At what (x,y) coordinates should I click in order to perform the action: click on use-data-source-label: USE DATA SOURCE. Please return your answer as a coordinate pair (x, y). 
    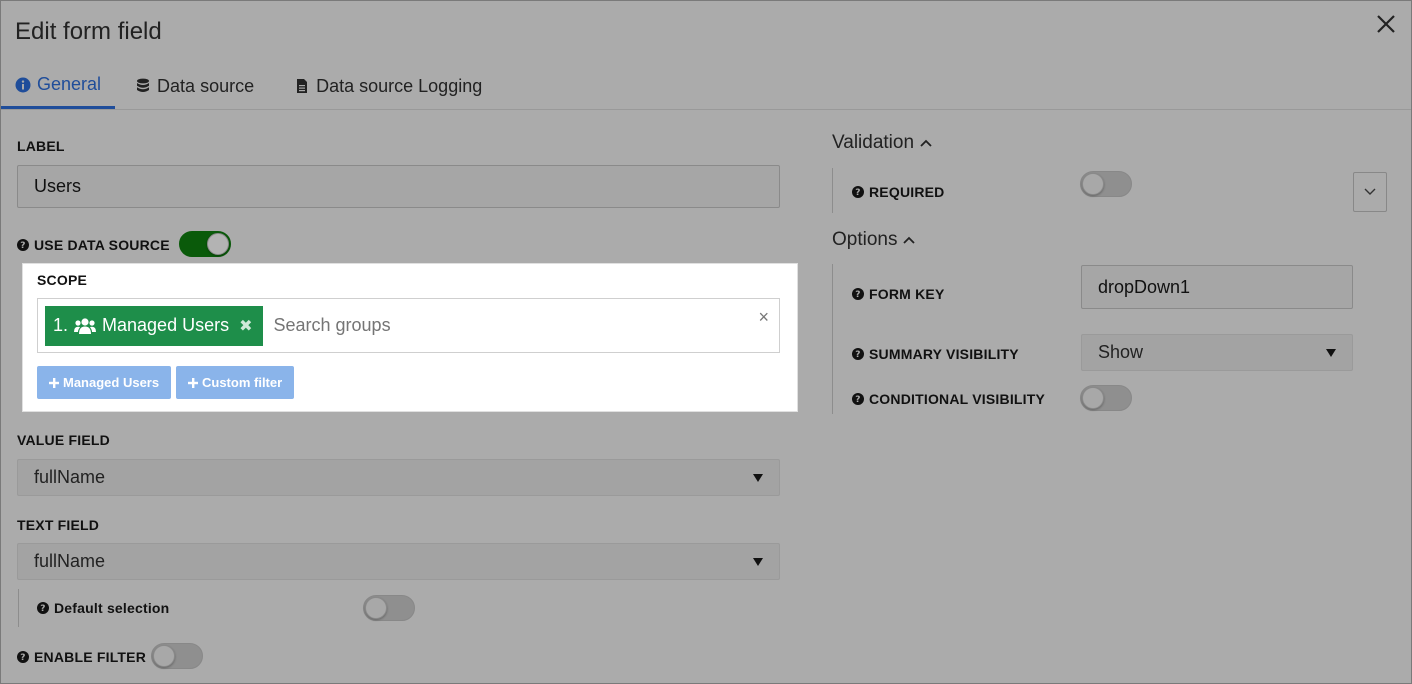
    Looking at the image, I should click on (102, 245).